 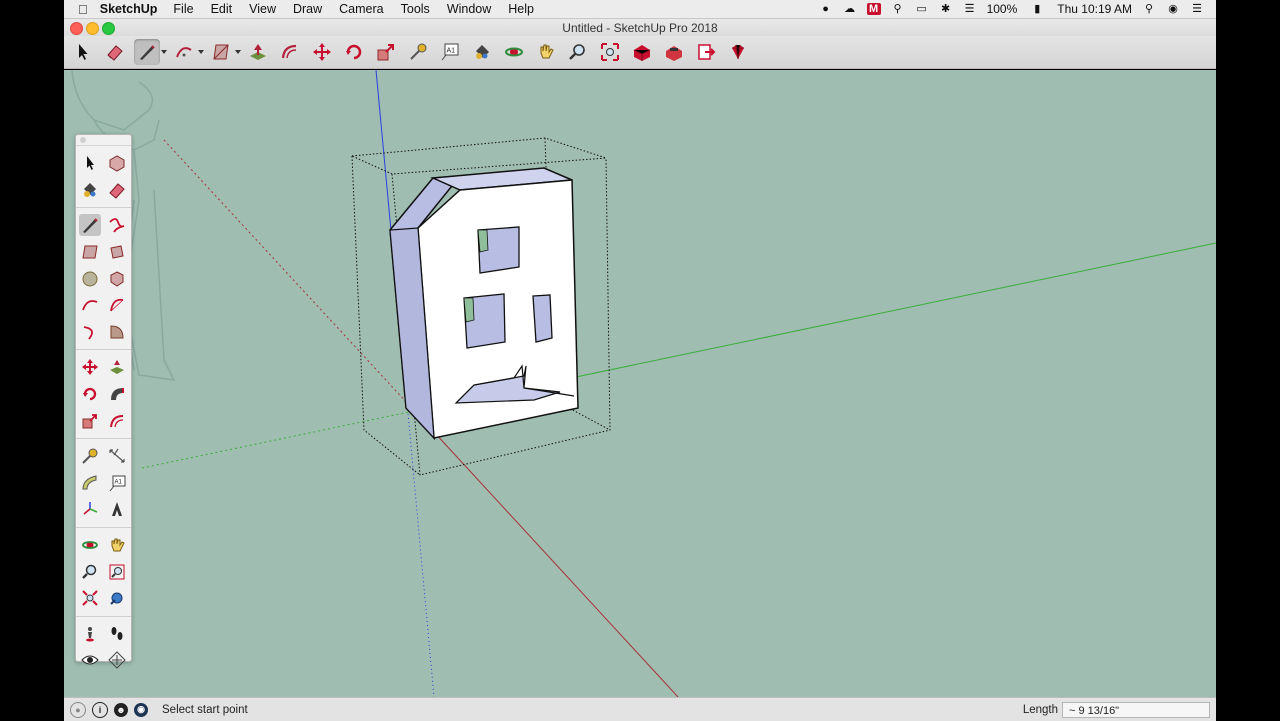 What do you see at coordinates (129, 9) in the screenshot?
I see `menu-app: SketchUp` at bounding box center [129, 9].